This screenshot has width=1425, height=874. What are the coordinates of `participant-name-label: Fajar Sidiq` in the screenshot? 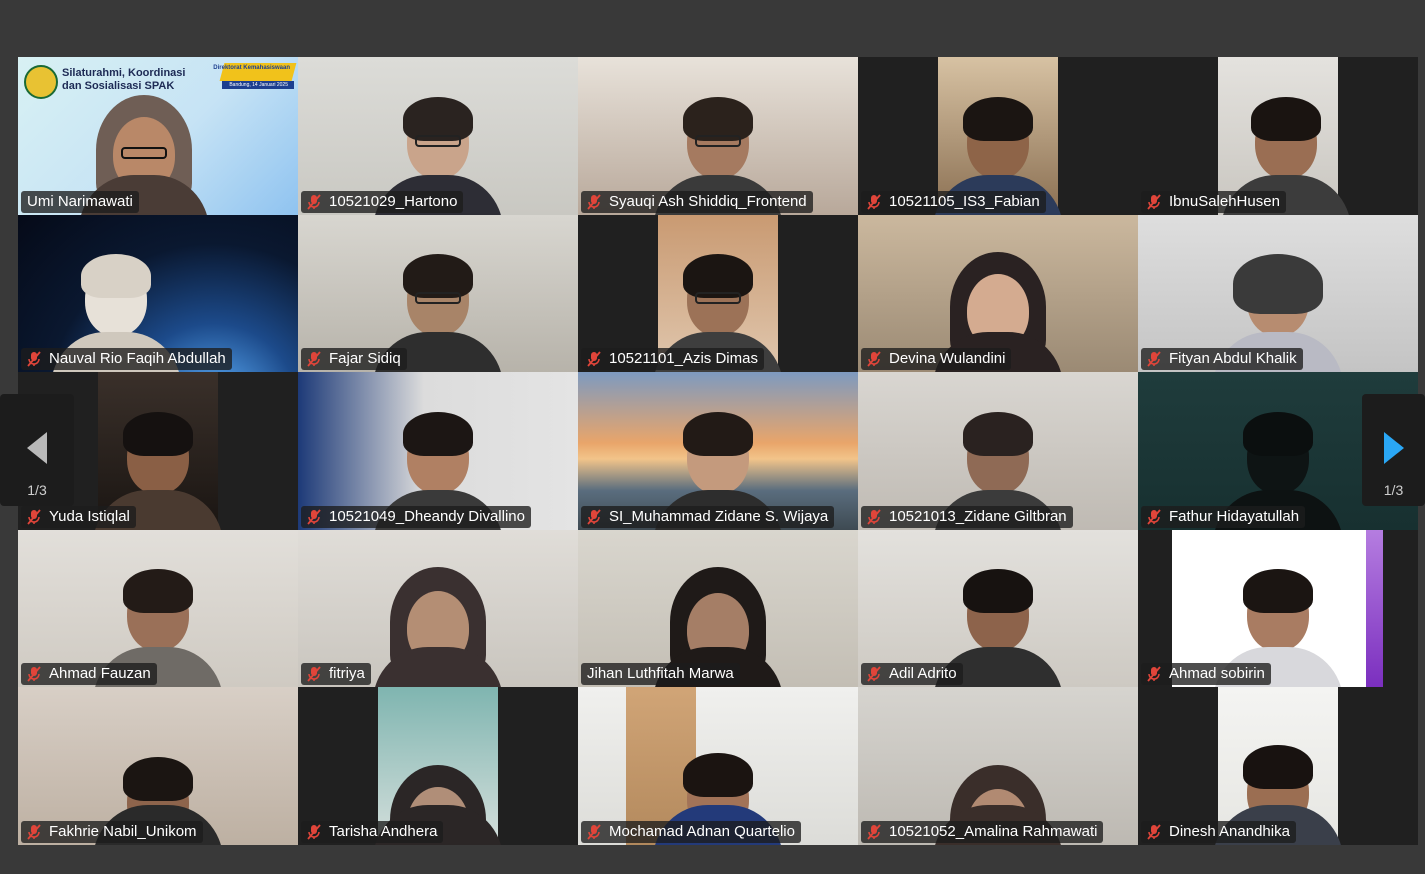 It's located at (354, 359).